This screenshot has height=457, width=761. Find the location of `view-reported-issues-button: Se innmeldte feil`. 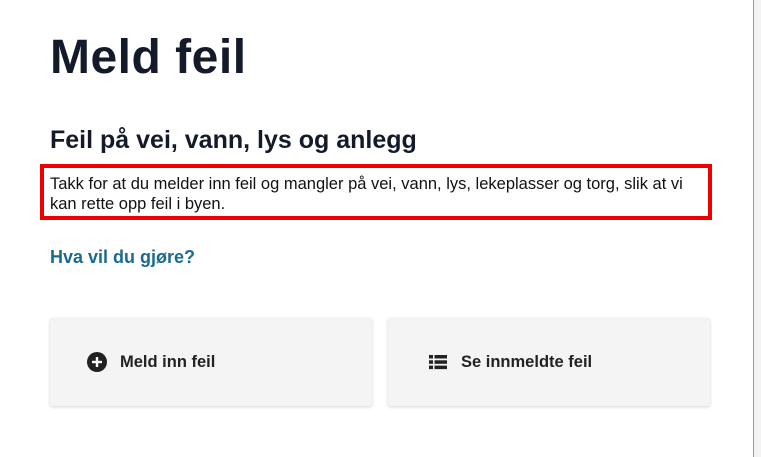

view-reported-issues-button: Se innmeldte feil is located at coordinates (549, 362).